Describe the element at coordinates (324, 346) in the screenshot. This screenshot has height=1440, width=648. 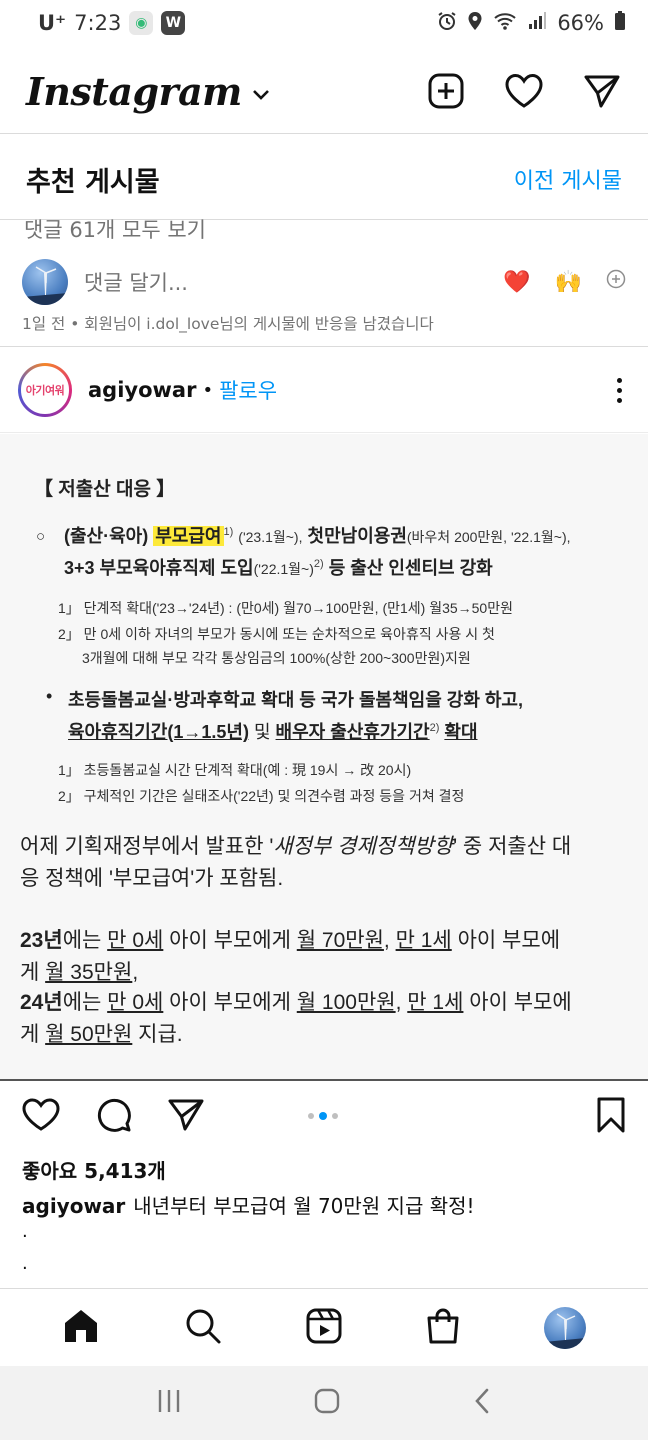
I see `post-divider` at that location.